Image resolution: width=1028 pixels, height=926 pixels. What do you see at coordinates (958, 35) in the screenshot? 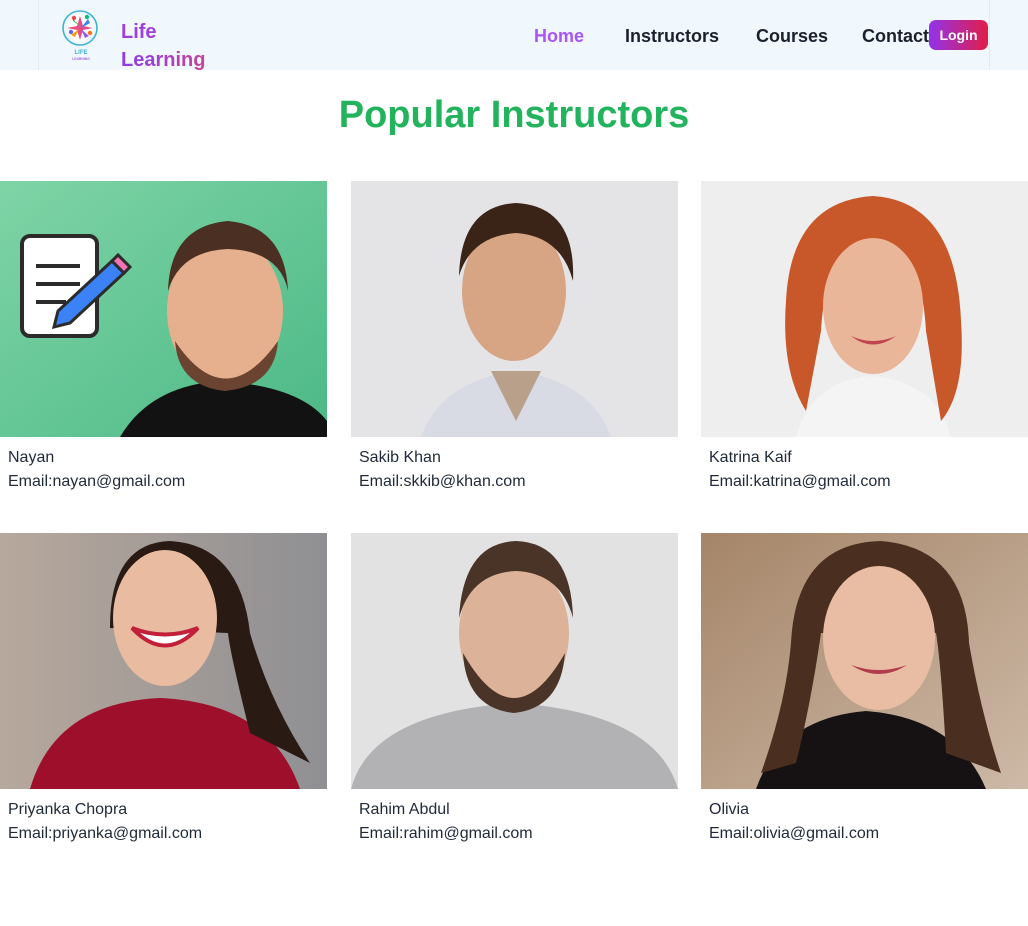
I see `login-button: Login` at bounding box center [958, 35].